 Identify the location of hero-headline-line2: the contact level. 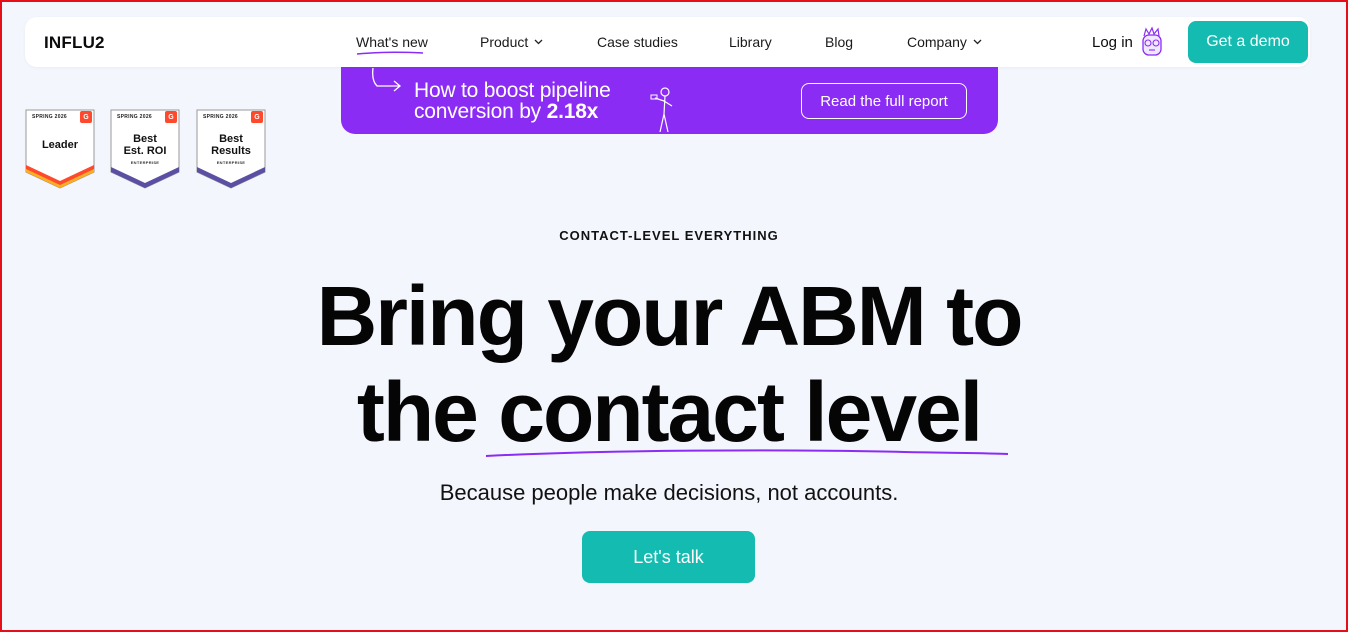
(669, 412).